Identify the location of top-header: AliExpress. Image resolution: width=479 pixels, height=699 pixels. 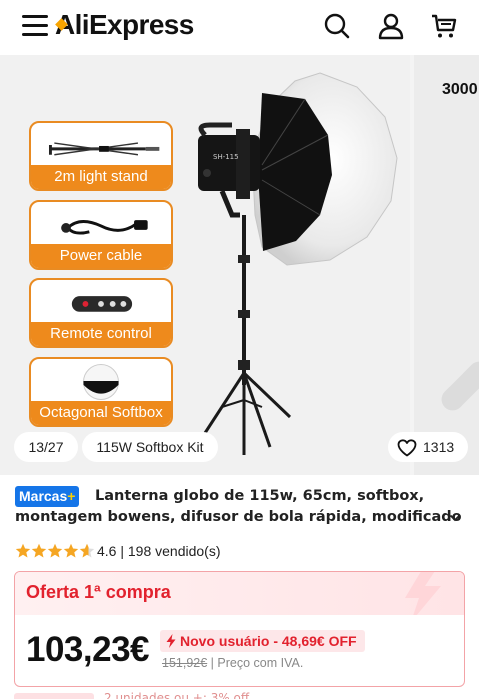
(239, 27).